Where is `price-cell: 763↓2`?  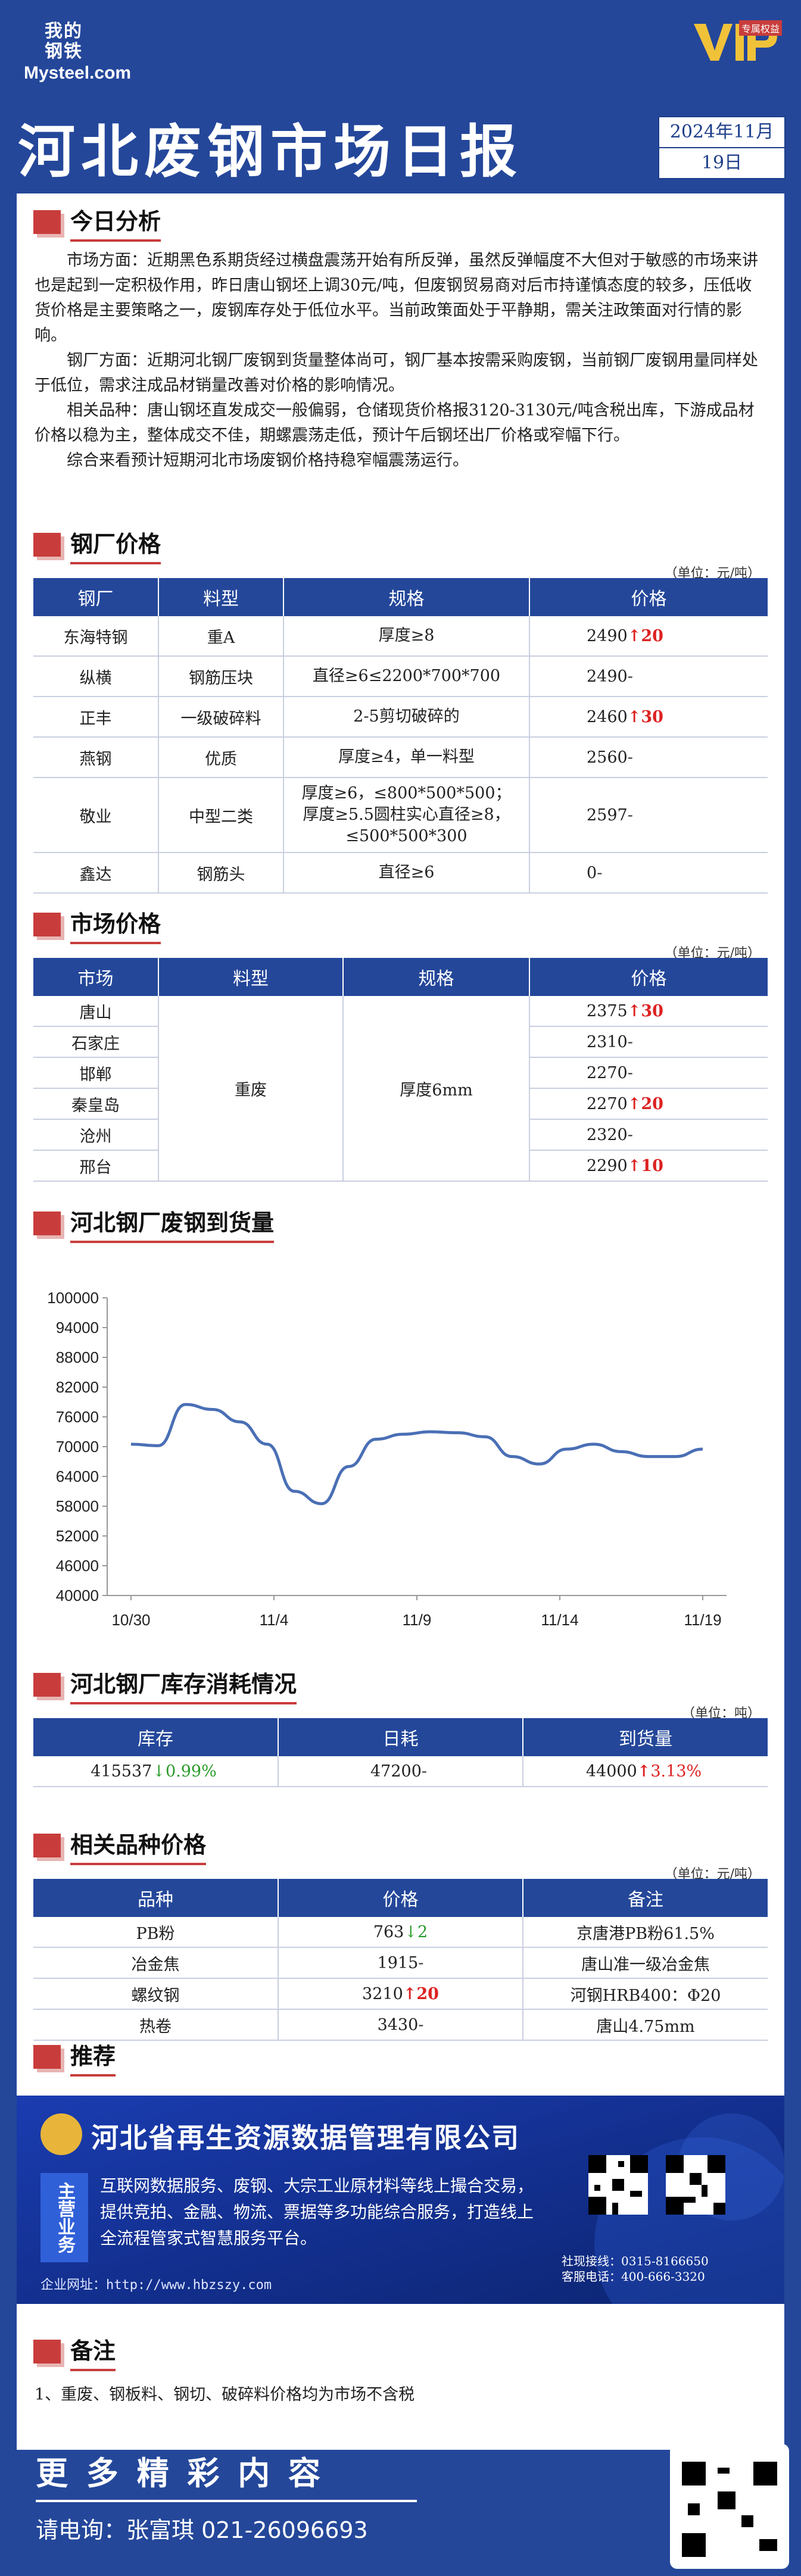 price-cell: 763↓2 is located at coordinates (401, 1932).